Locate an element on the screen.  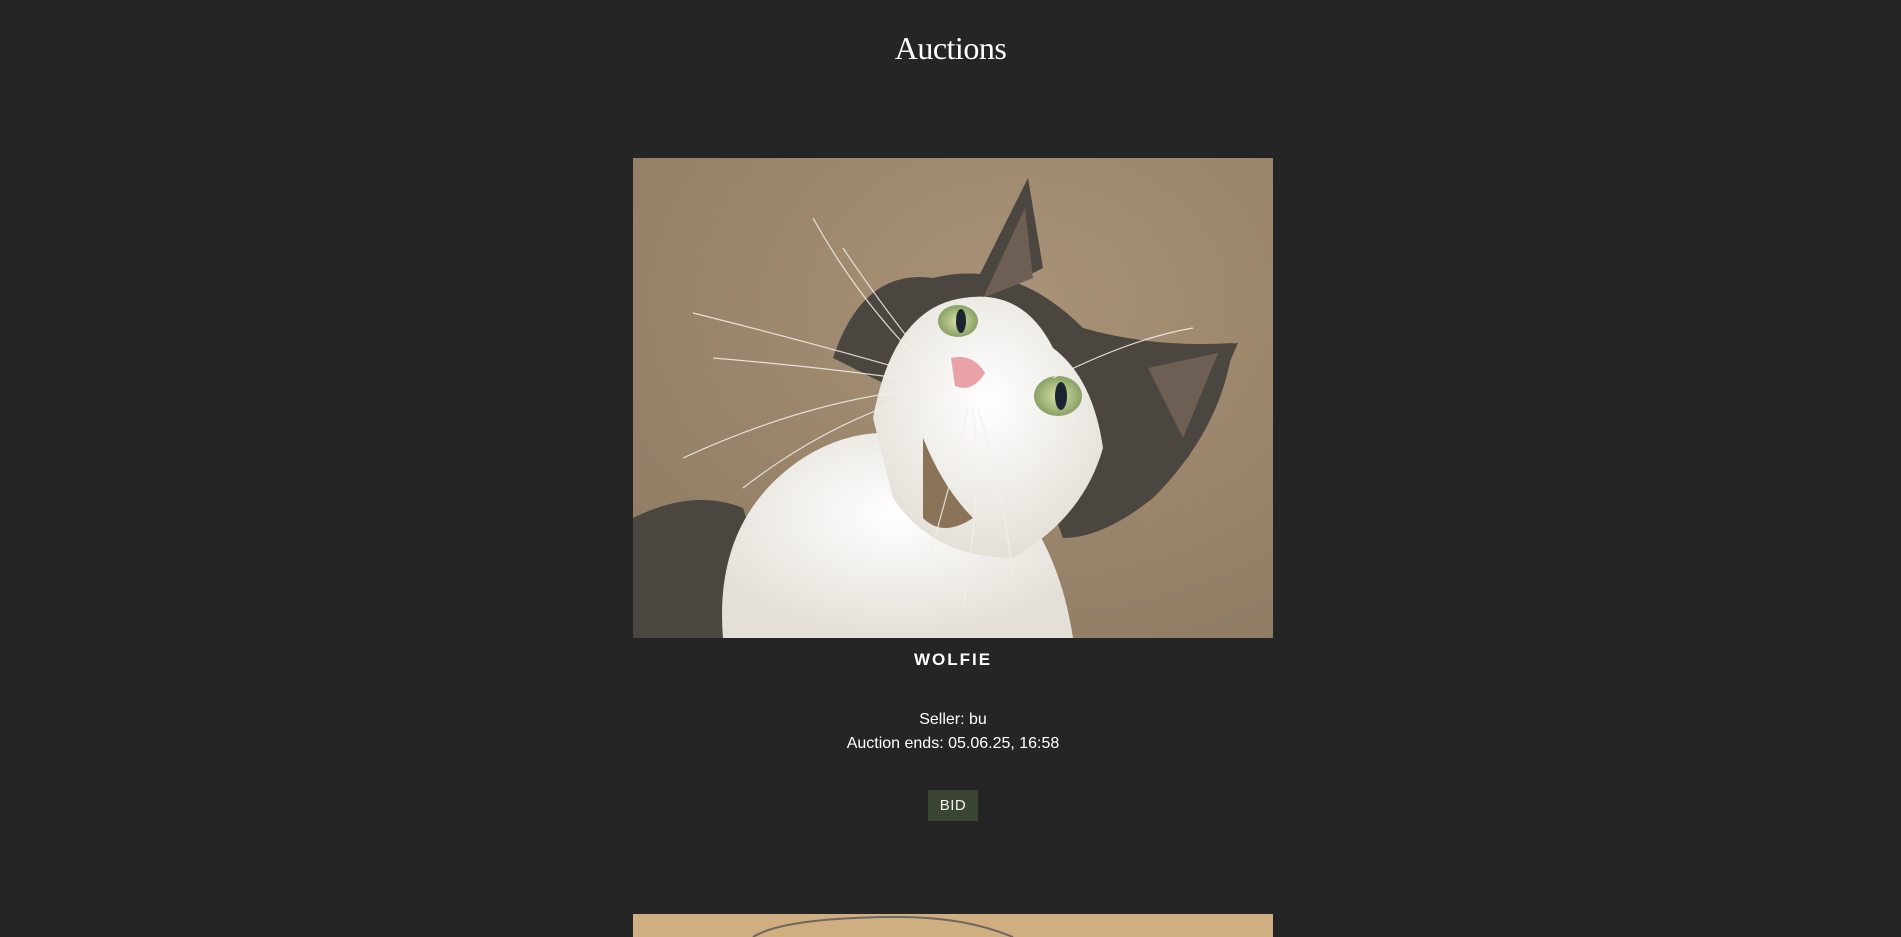
auction-item-name: WOLFIE is located at coordinates (953, 660).